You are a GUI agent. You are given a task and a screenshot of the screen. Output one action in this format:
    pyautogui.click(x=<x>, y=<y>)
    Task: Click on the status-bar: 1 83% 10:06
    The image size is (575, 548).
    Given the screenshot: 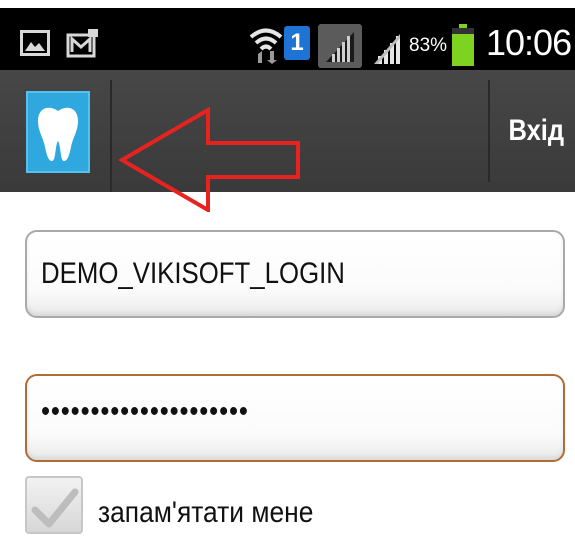 What is the action you would take?
    pyautogui.click(x=287, y=39)
    